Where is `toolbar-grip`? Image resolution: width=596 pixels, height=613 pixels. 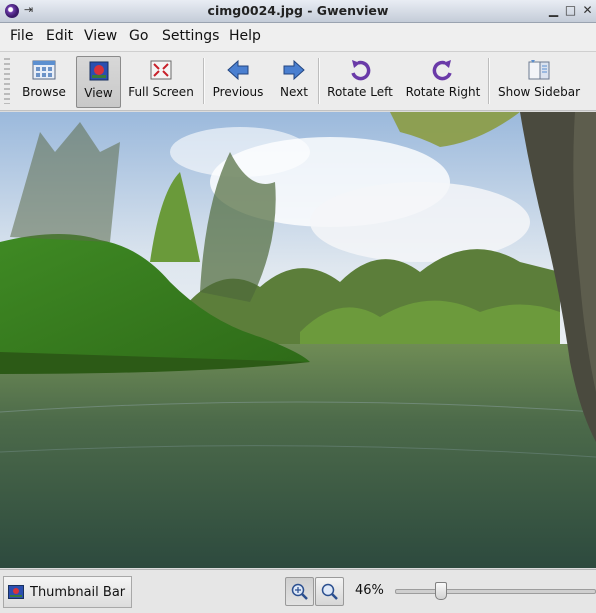 toolbar-grip is located at coordinates (7, 81).